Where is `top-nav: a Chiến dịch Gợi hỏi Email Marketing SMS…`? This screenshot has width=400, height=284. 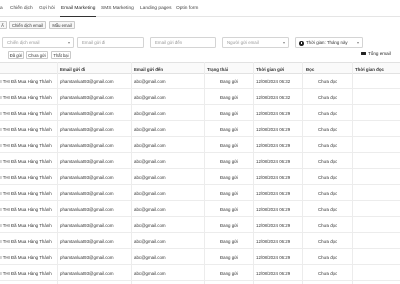
top-nav: a Chiến dịch Gợi hỏi Email Marketing SMS… is located at coordinates (200, 8).